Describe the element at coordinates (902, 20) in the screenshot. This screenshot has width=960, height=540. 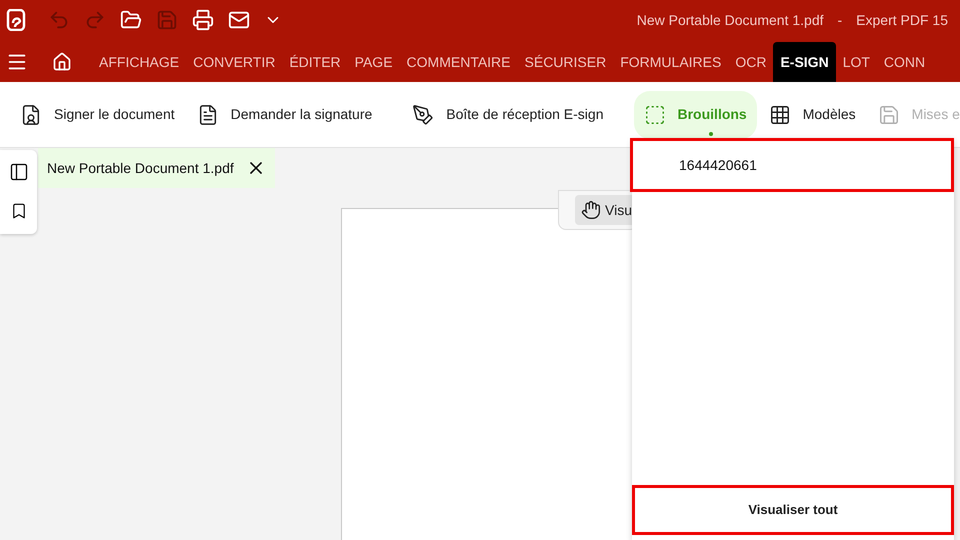
I see `app-title: Expert PDF 15` at that location.